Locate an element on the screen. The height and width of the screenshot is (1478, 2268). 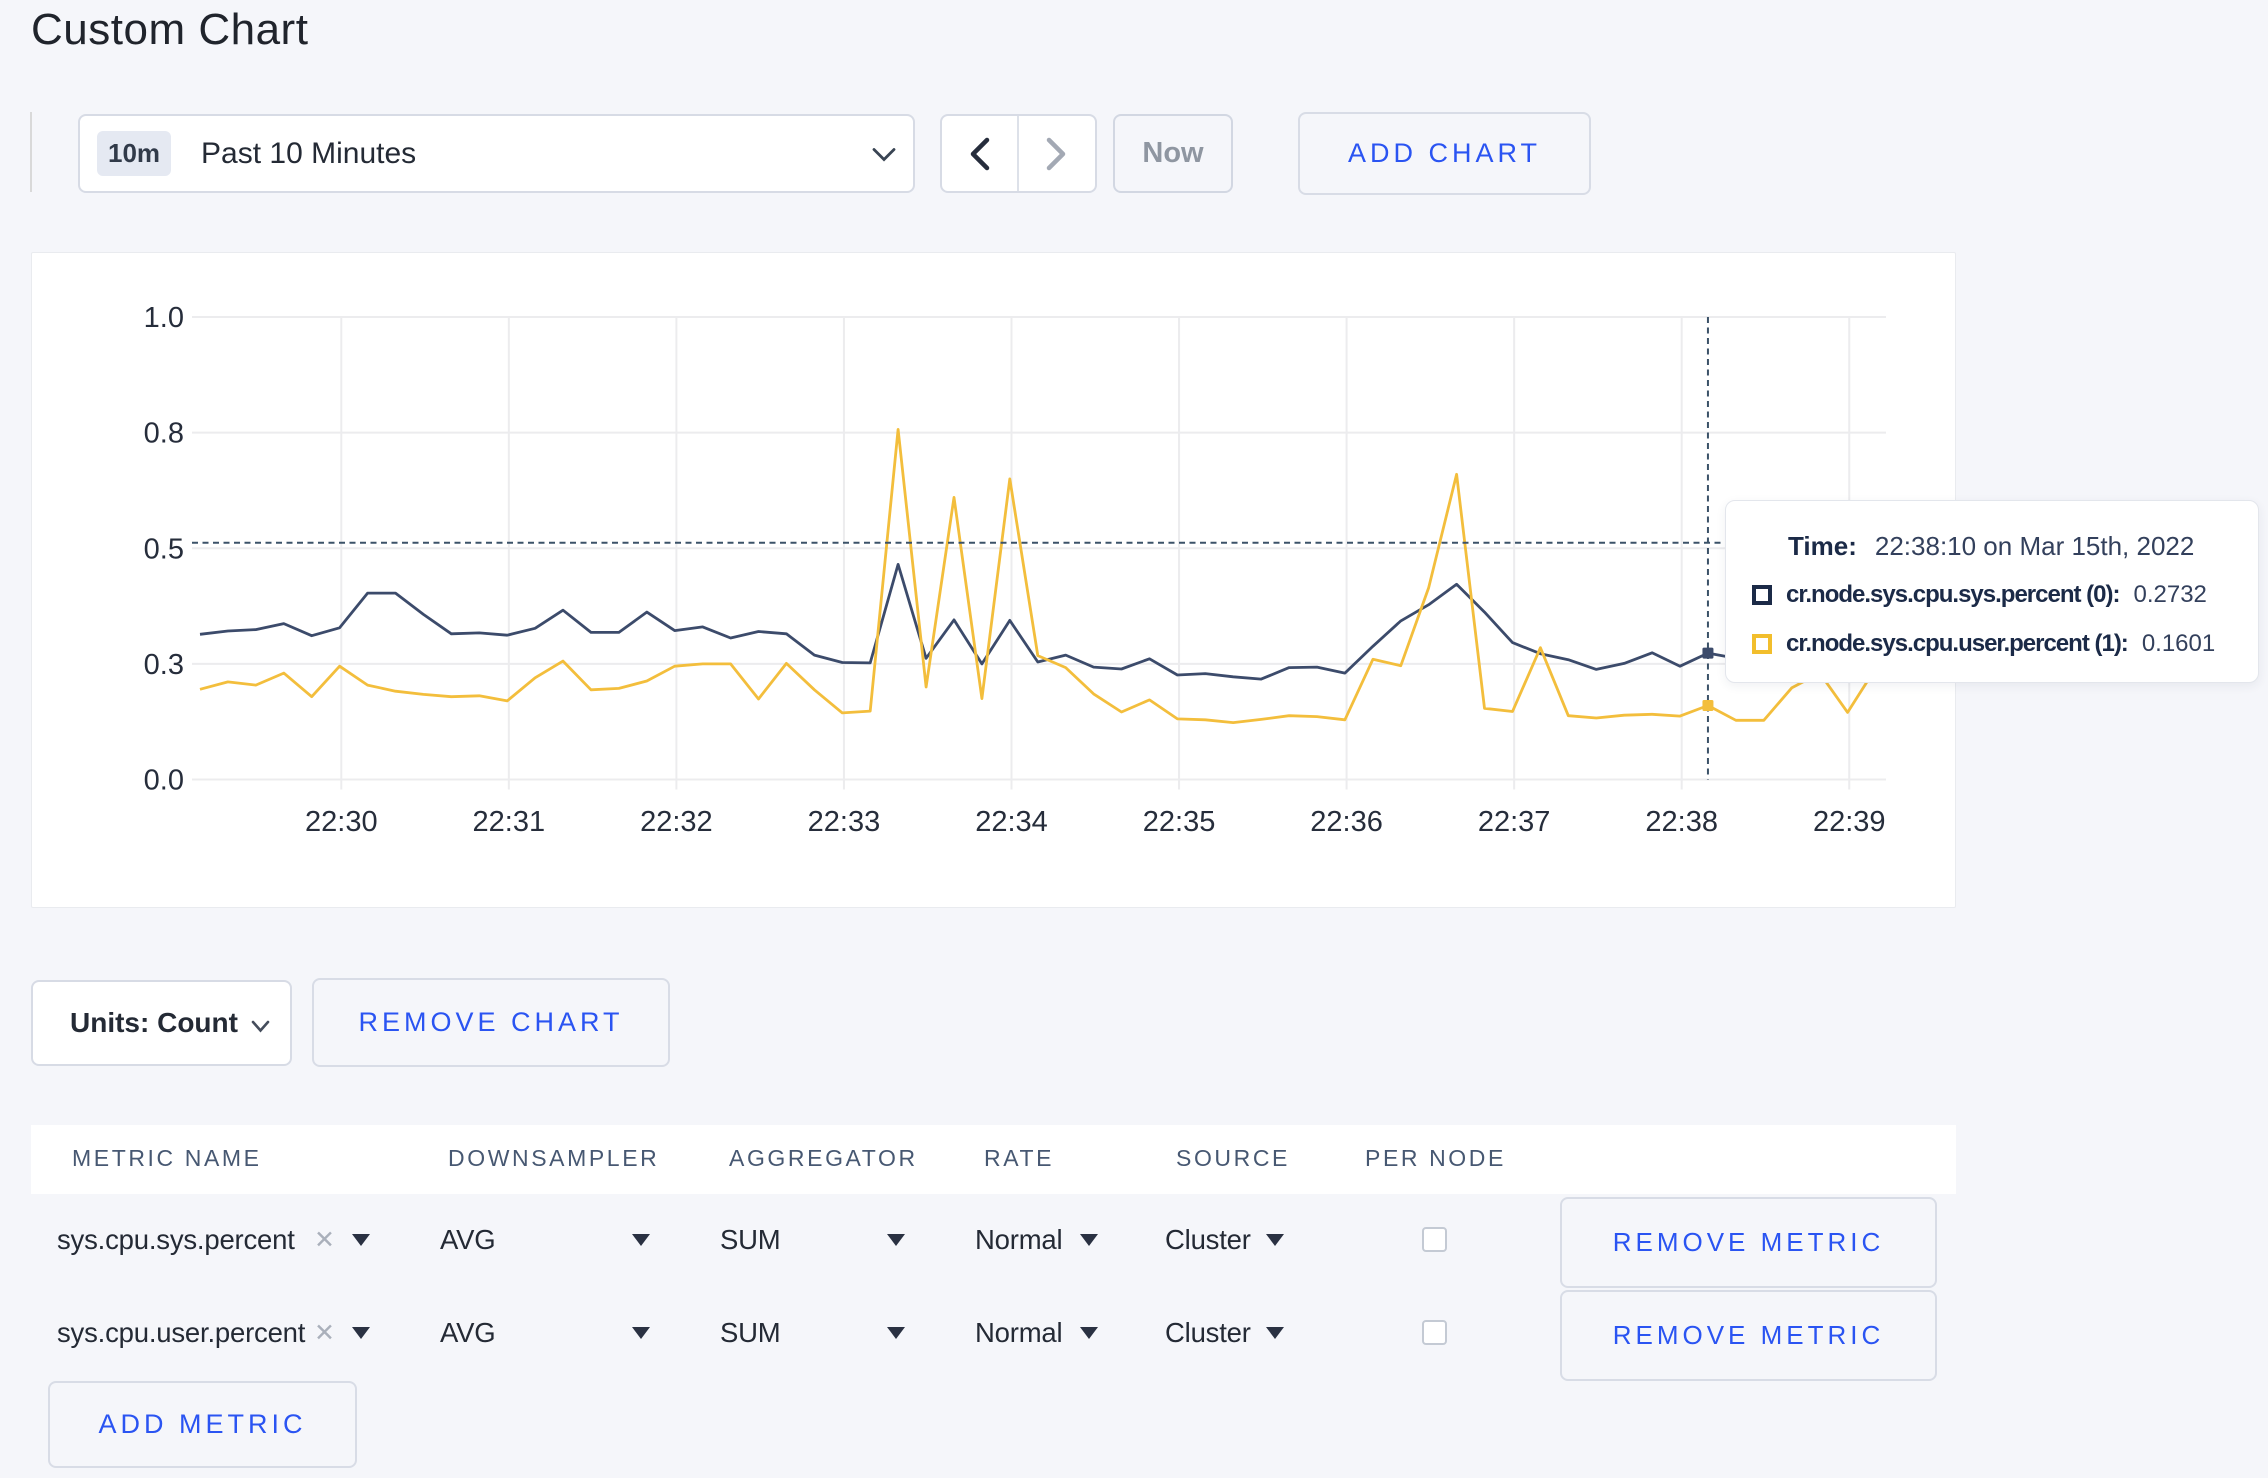
tooltip-series-label: cr.node.sys.cpu.user.percent (1): is located at coordinates (1957, 643).